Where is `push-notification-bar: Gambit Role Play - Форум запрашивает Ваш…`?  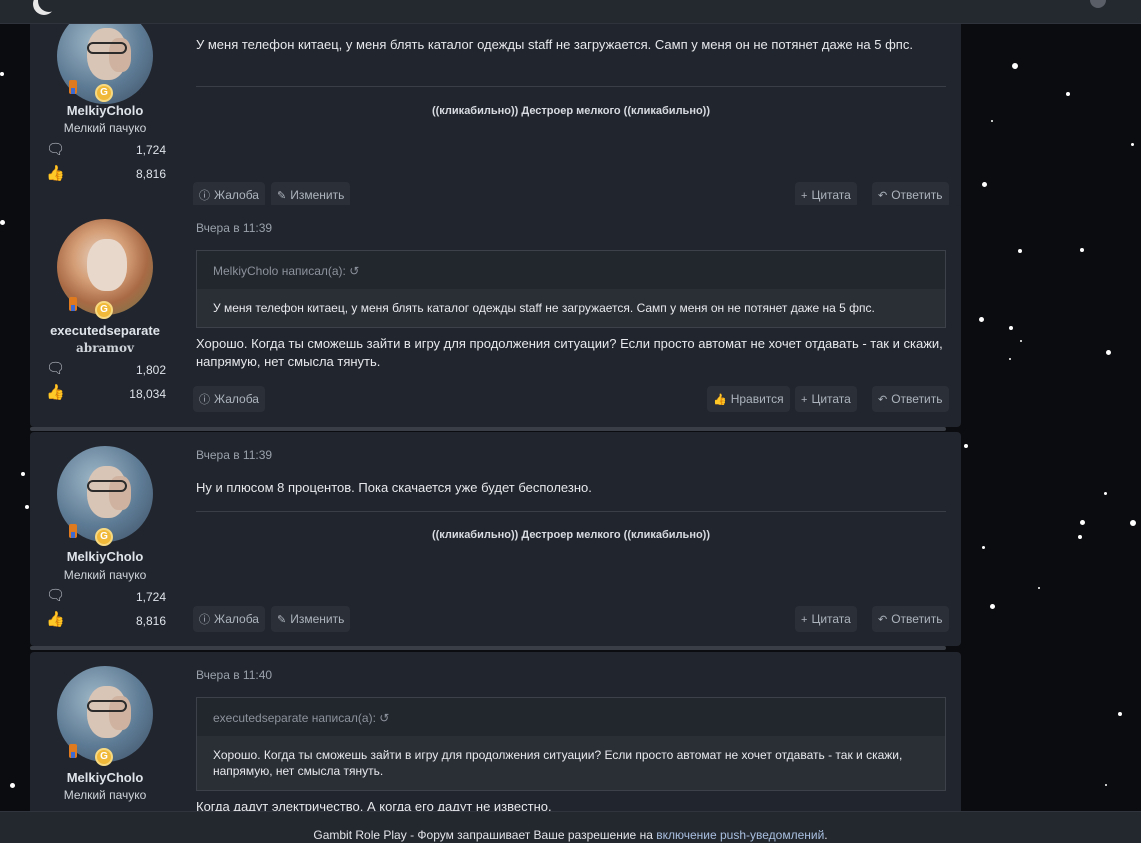 push-notification-bar: Gambit Role Play - Форум запрашивает Ваш… is located at coordinates (570, 827).